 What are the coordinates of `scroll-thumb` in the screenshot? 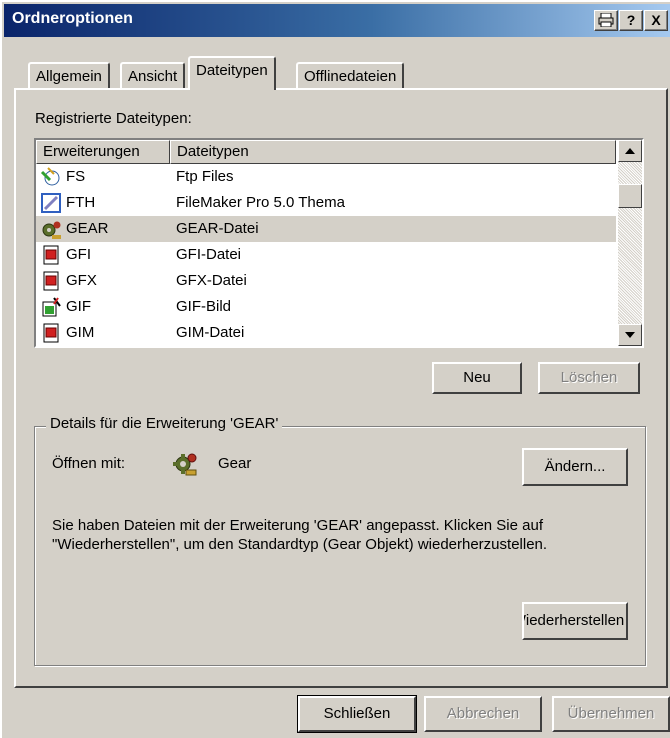 It's located at (630, 196).